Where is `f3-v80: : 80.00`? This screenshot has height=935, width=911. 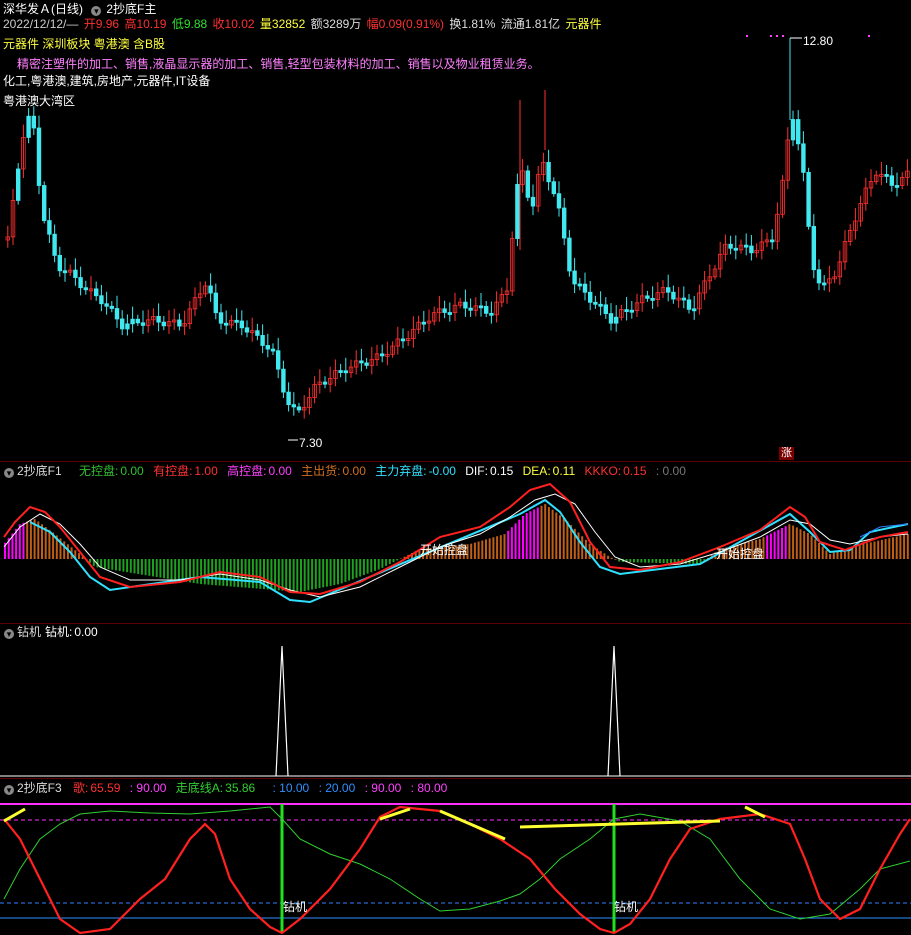
f3-v80: : 80.00 is located at coordinates (429, 788).